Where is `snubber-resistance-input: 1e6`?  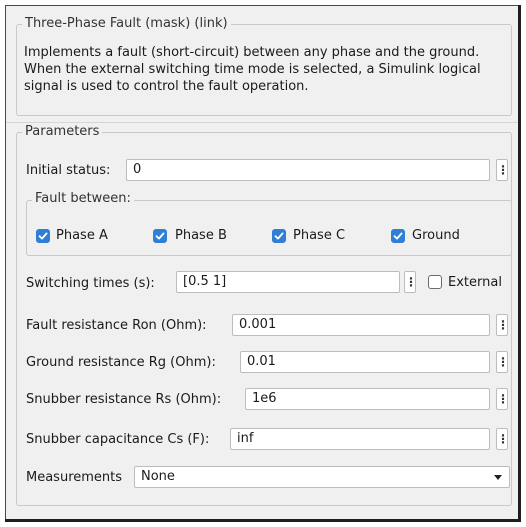 snubber-resistance-input: 1e6 is located at coordinates (367, 399).